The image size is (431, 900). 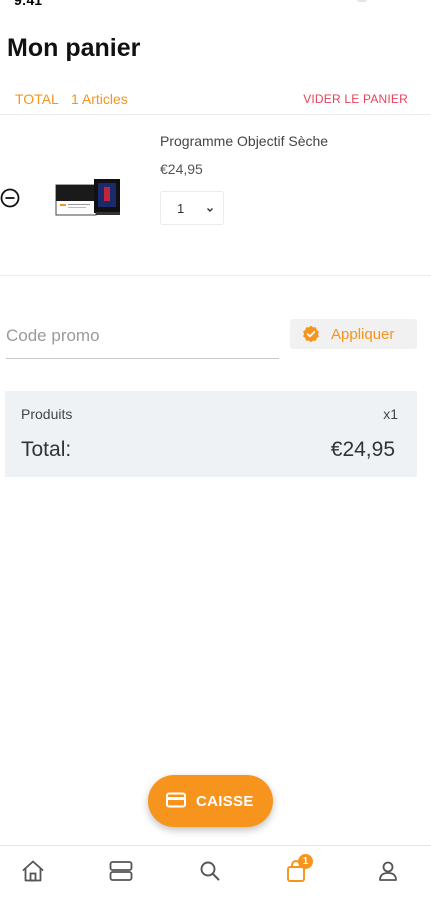 I want to click on cart-count-badge: 1, so click(x=305, y=861).